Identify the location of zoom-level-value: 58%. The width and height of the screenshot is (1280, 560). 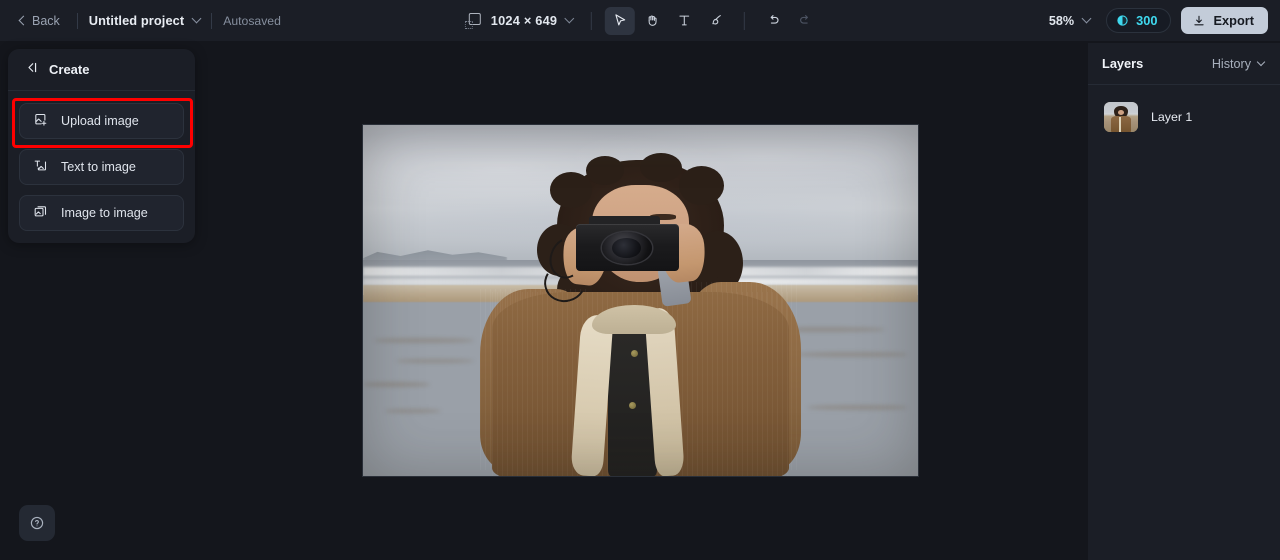
(1061, 20).